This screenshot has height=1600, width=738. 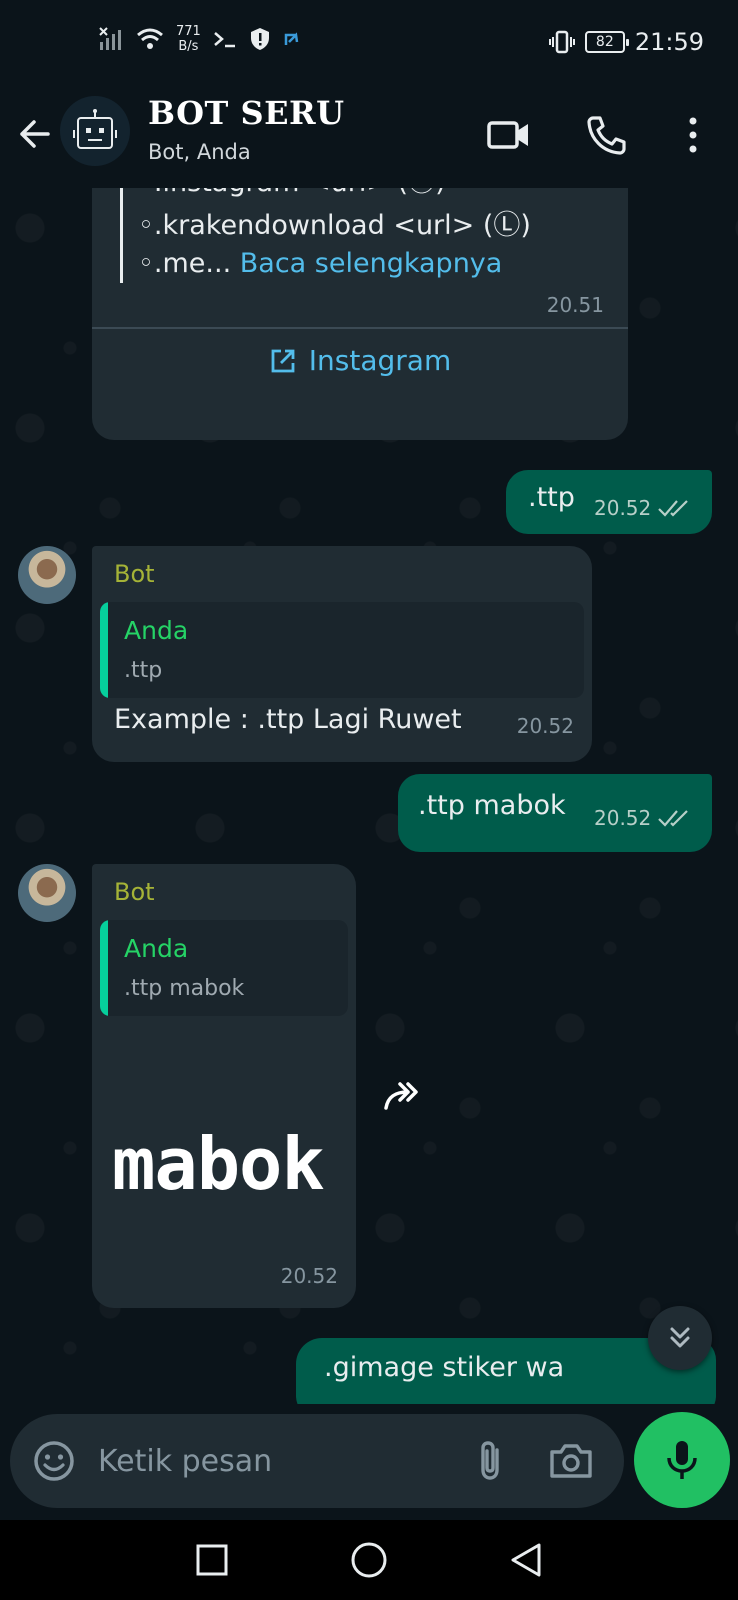 What do you see at coordinates (218, 1164) in the screenshot?
I see `sticker-image: mabok` at bounding box center [218, 1164].